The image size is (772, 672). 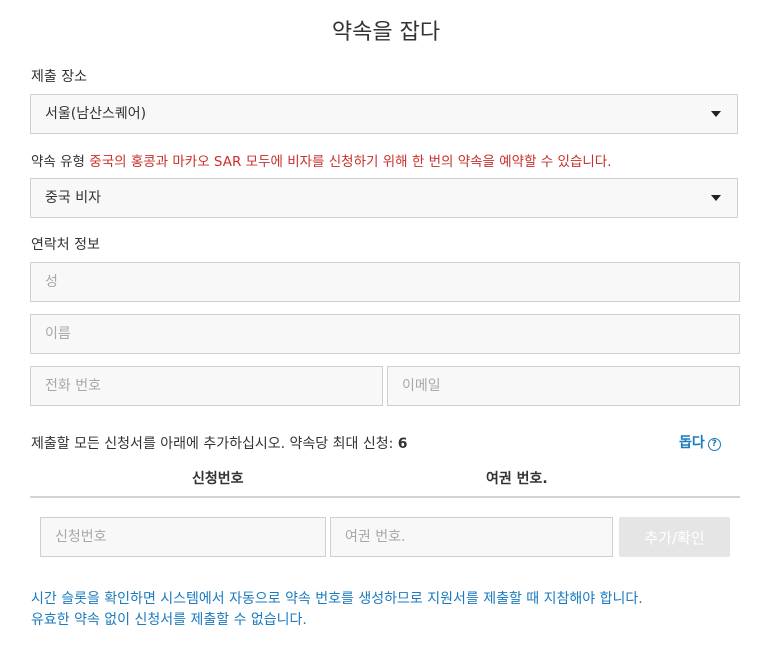 What do you see at coordinates (385, 334) in the screenshot?
I see `first-name-field` at bounding box center [385, 334].